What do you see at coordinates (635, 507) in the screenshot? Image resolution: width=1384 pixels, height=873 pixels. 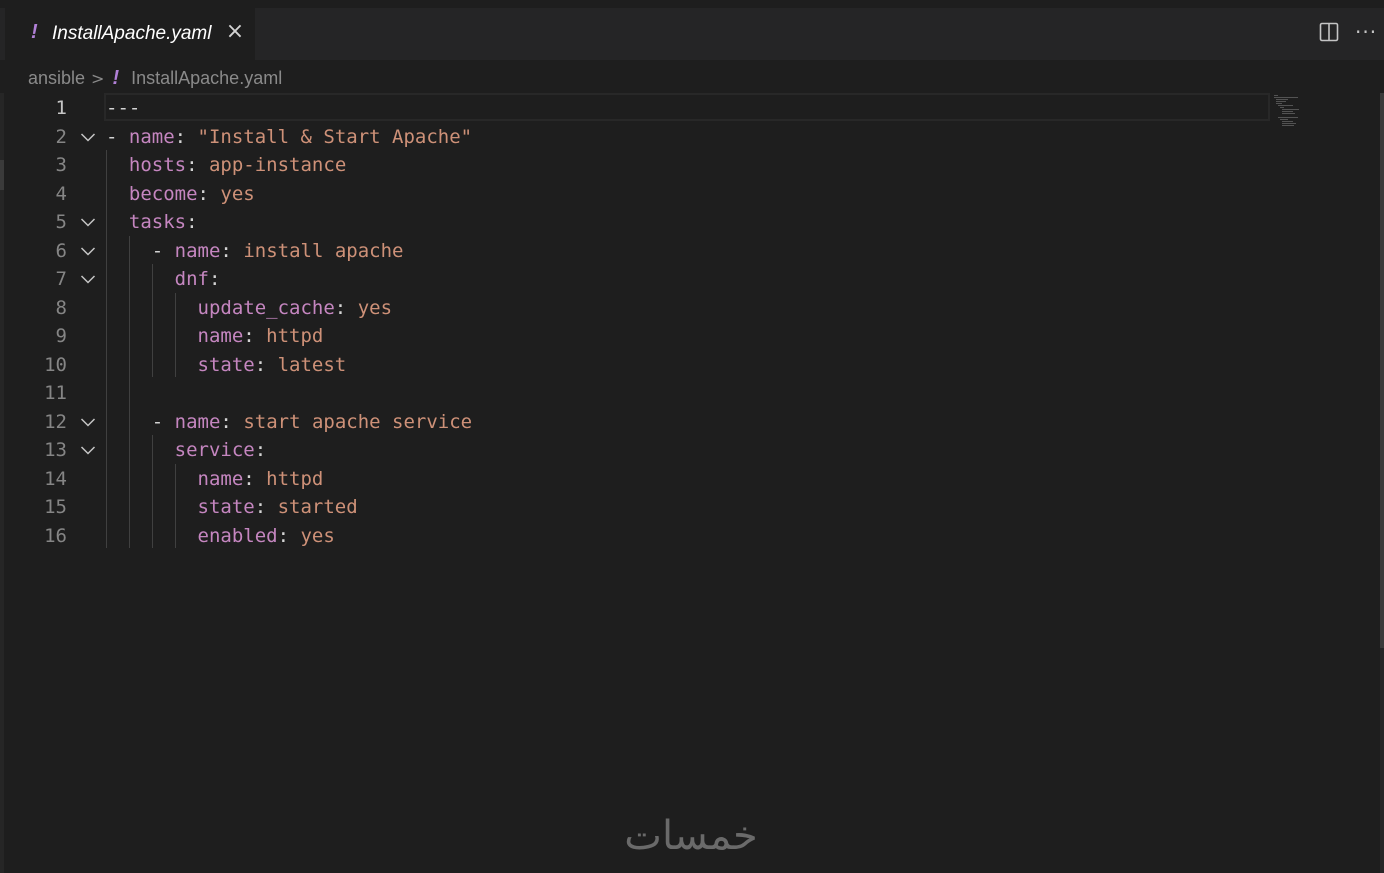 I see `code-line: 15 state: started` at bounding box center [635, 507].